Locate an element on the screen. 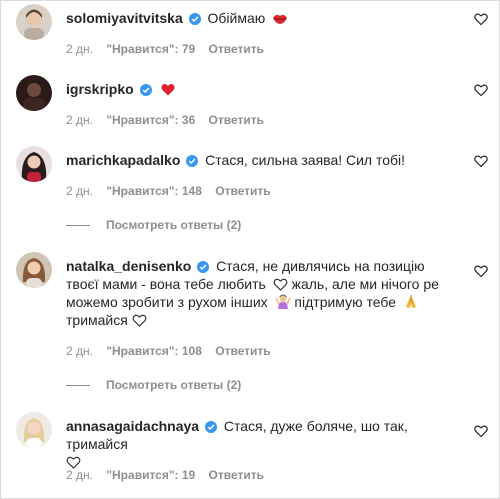 The image size is (500, 499). comment-username: solomiyavitvitska is located at coordinates (124, 18).